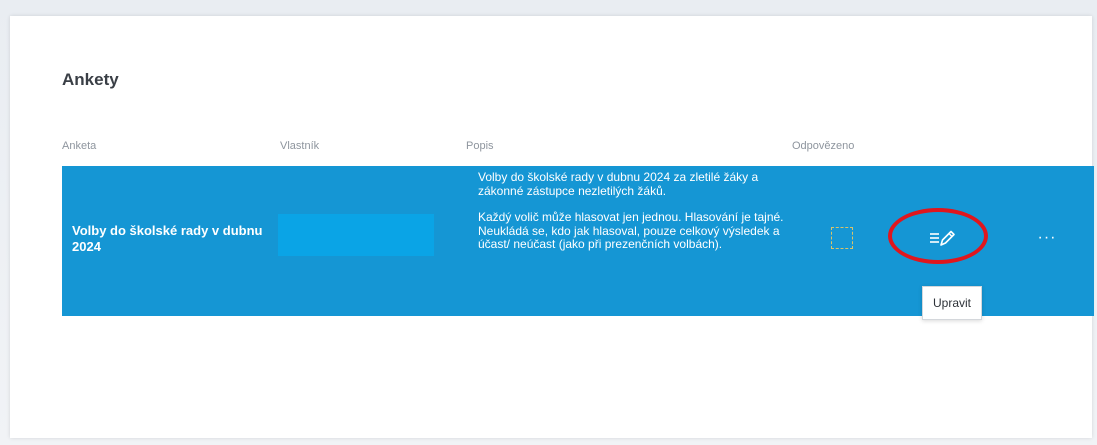 The image size is (1097, 445). I want to click on column-header-popis: Popis, so click(480, 146).